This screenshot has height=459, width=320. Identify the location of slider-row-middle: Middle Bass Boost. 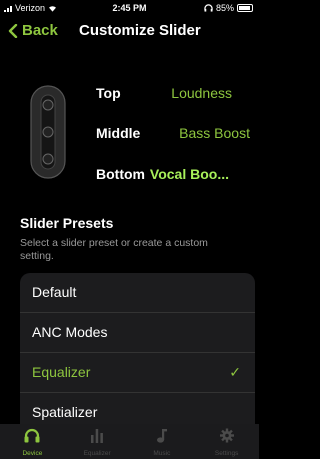
(176, 133).